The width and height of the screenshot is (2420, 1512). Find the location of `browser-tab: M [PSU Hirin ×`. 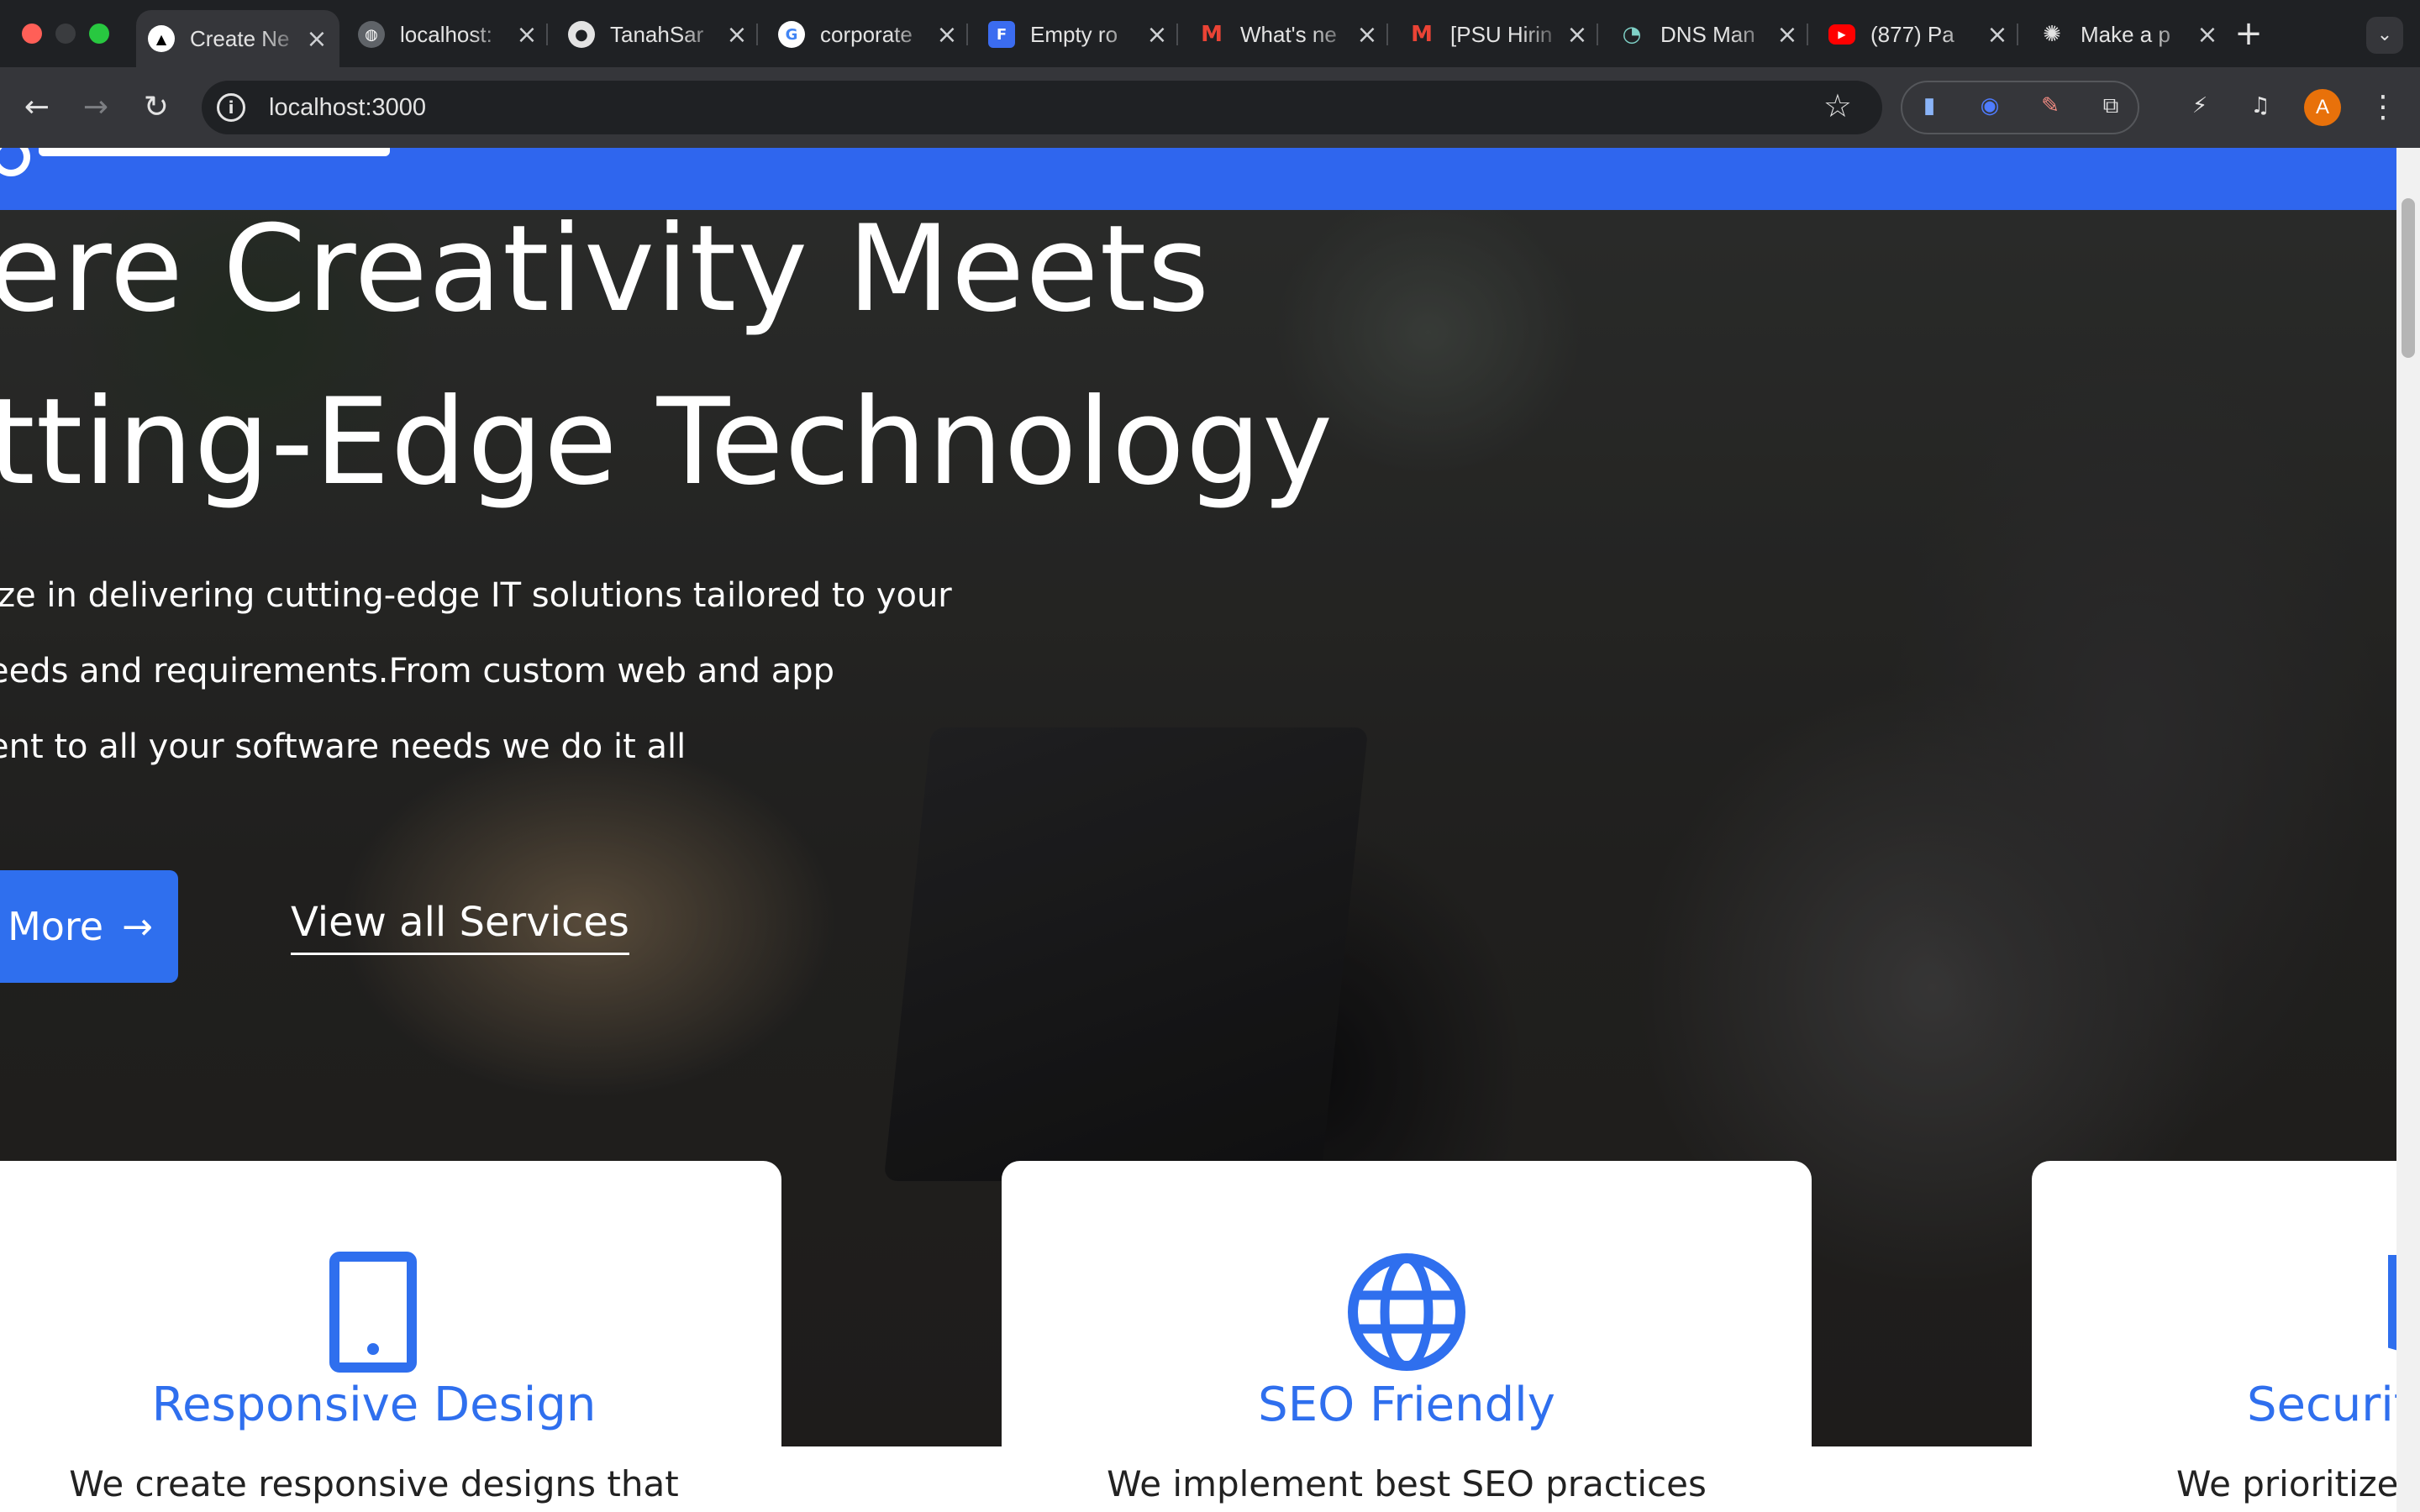

browser-tab: M [PSU Hirin × is located at coordinates (1498, 34).